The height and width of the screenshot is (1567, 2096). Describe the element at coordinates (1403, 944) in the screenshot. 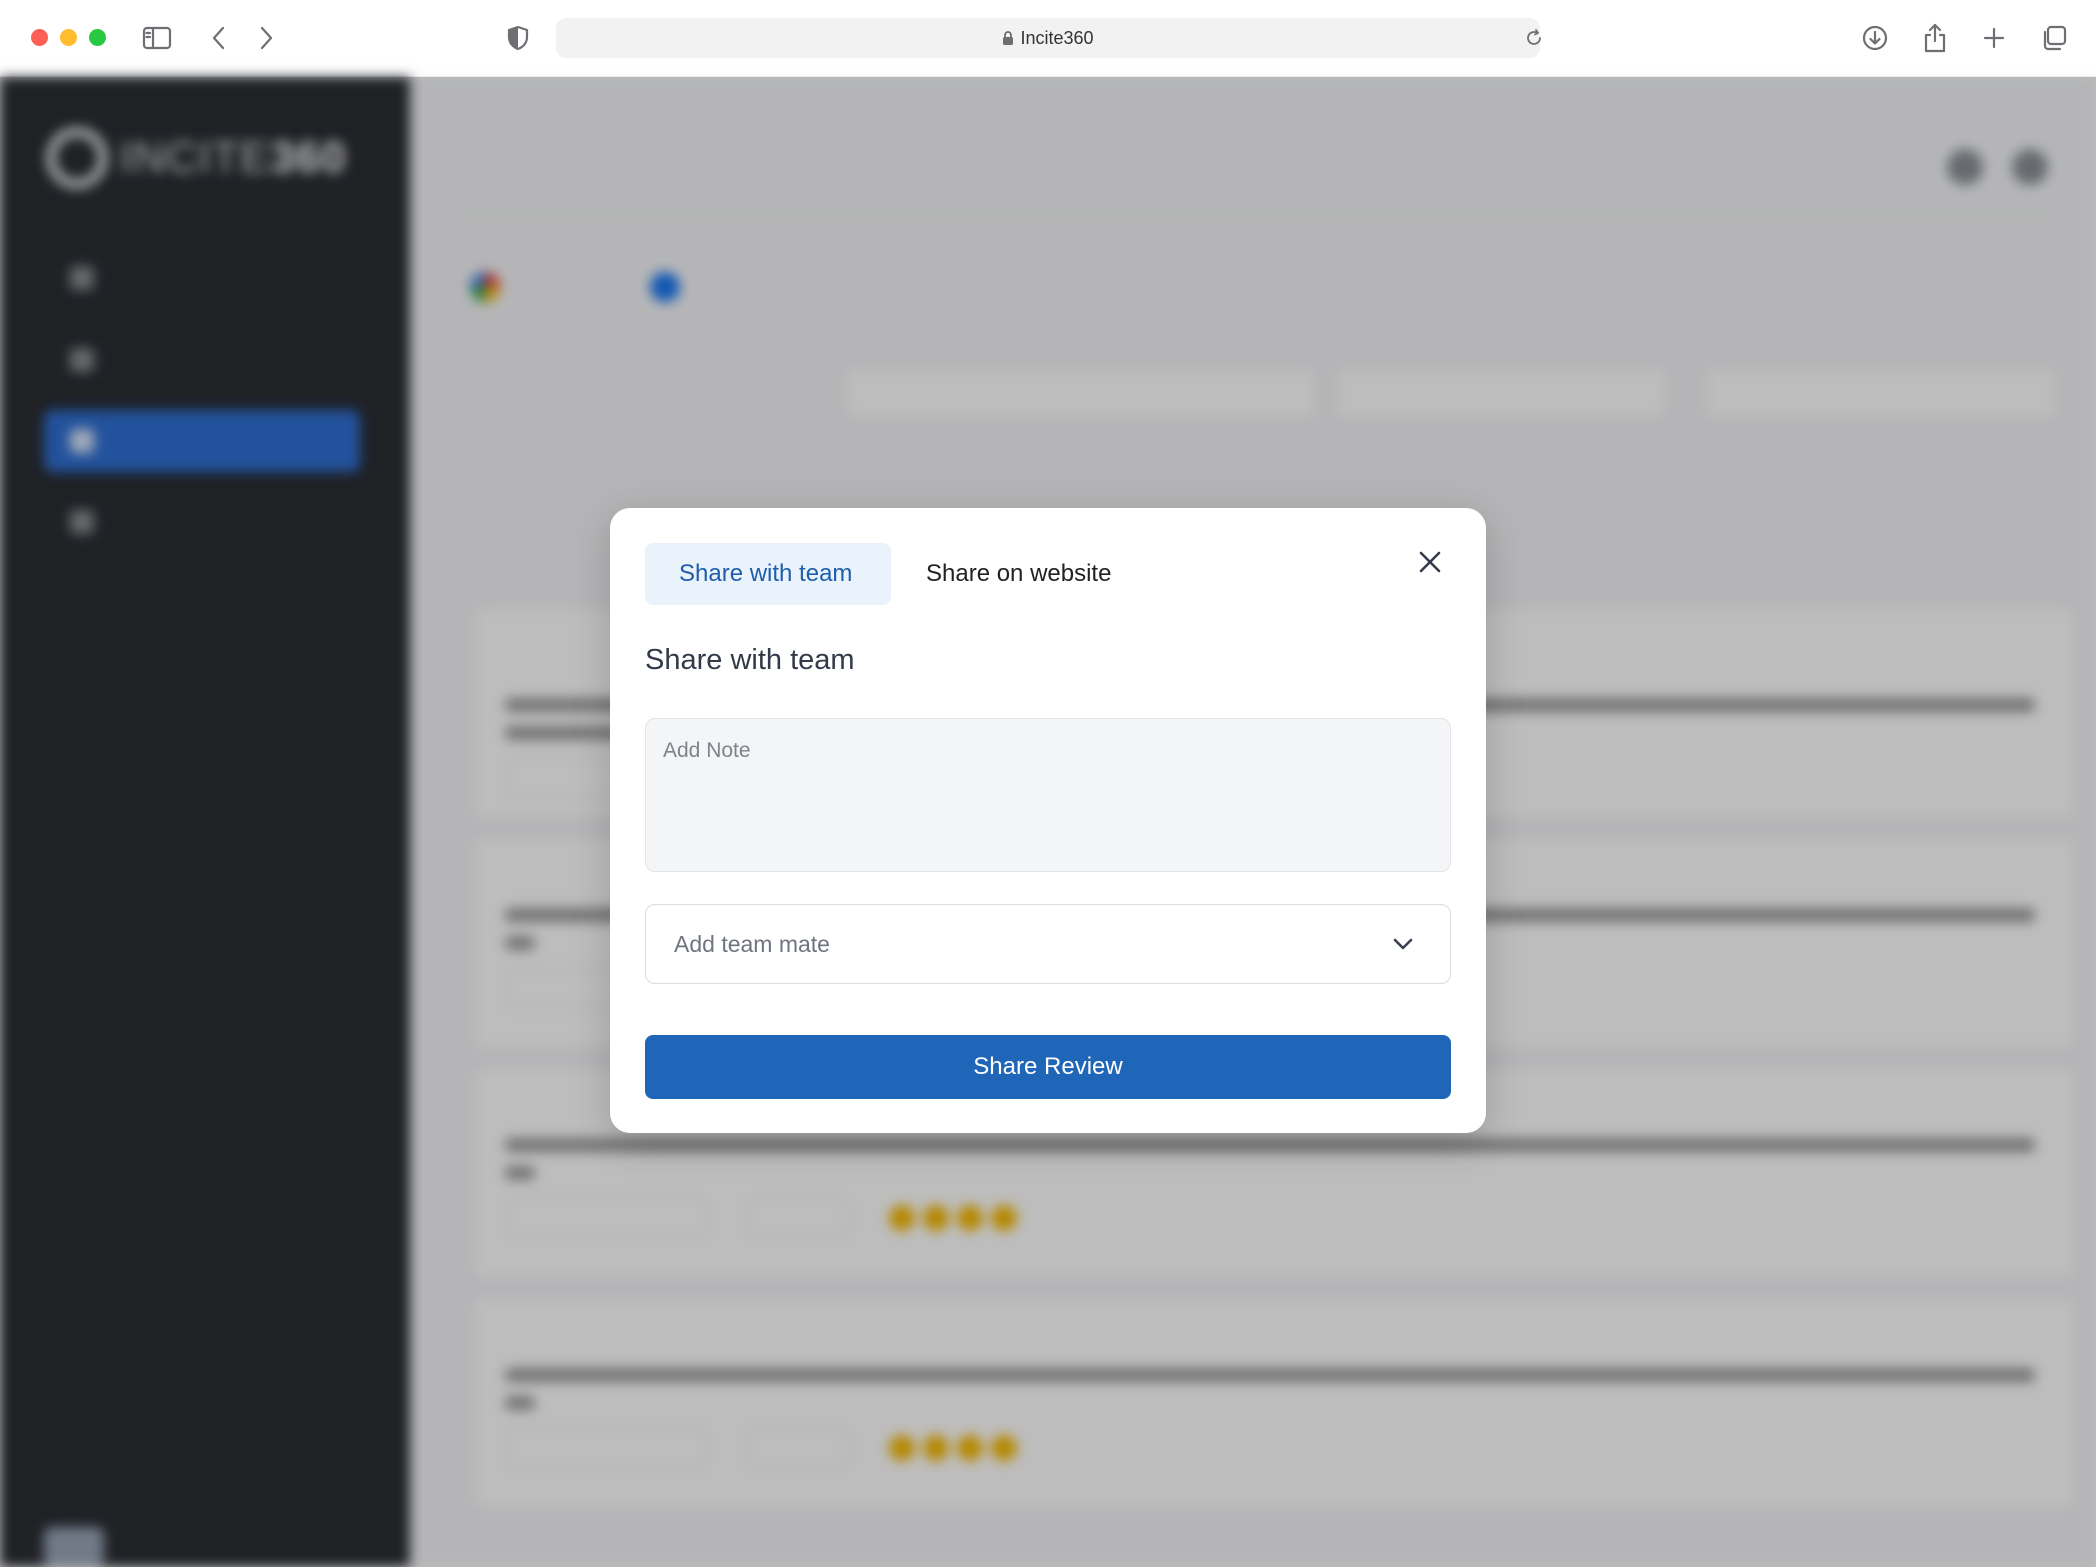

I see `chevron-down-icon` at that location.